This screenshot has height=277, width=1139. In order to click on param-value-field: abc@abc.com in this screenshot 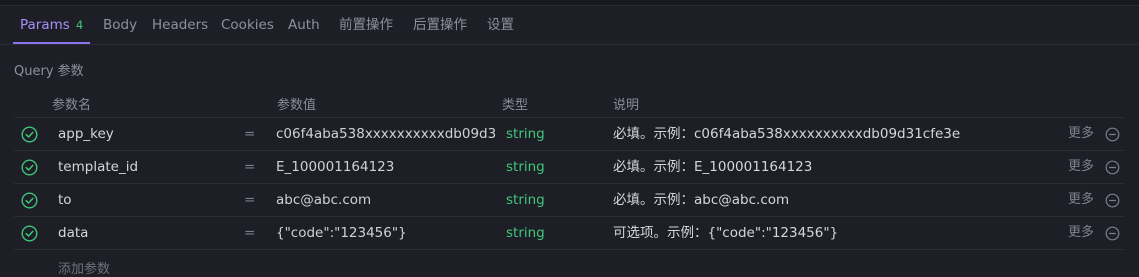, I will do `click(386, 200)`.